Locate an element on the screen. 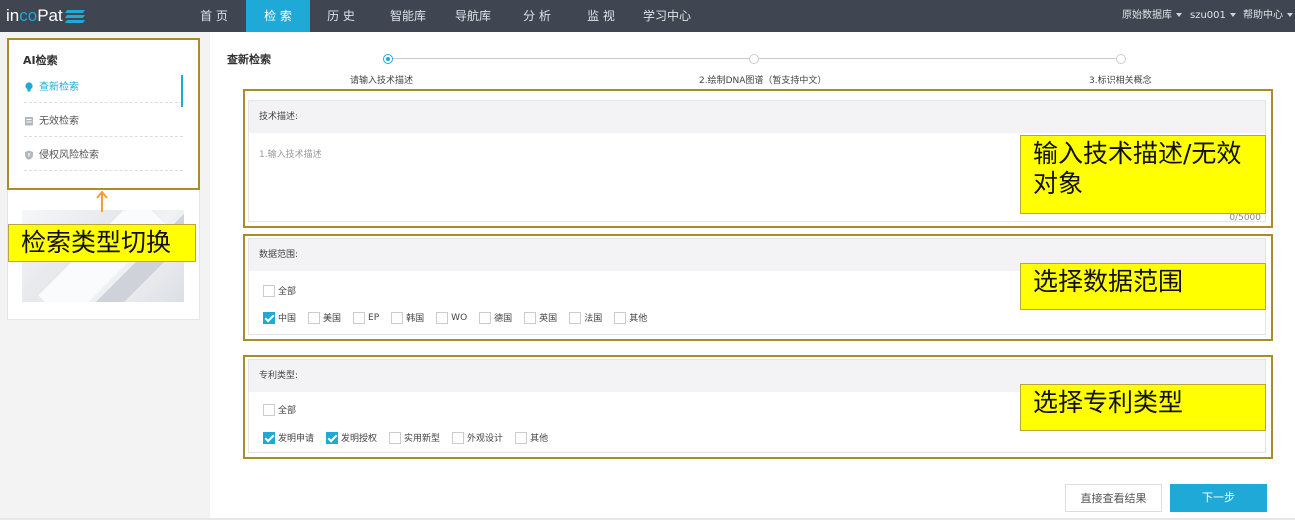  annotation-patent-type: 选择专利类型 is located at coordinates (1143, 407).